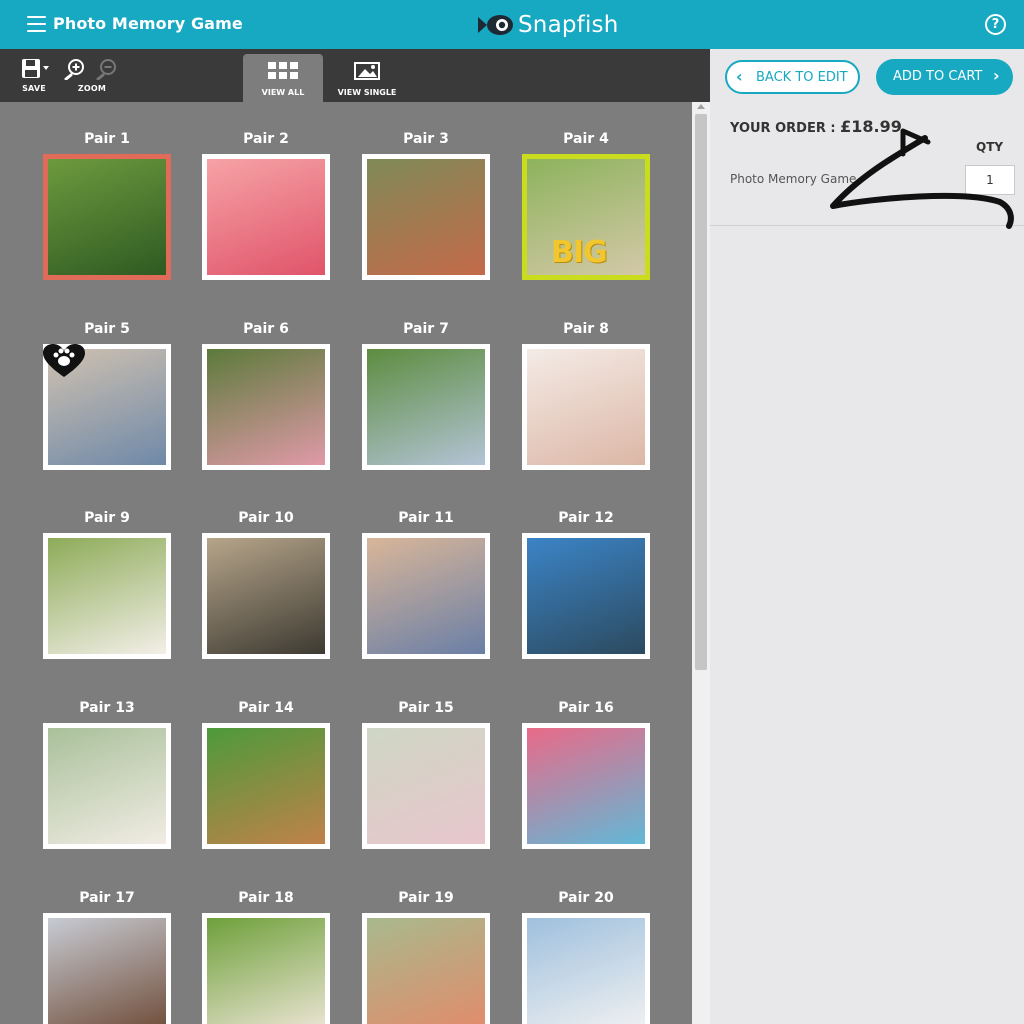 This screenshot has height=1024, width=1024. I want to click on fish-icon, so click(495, 25).